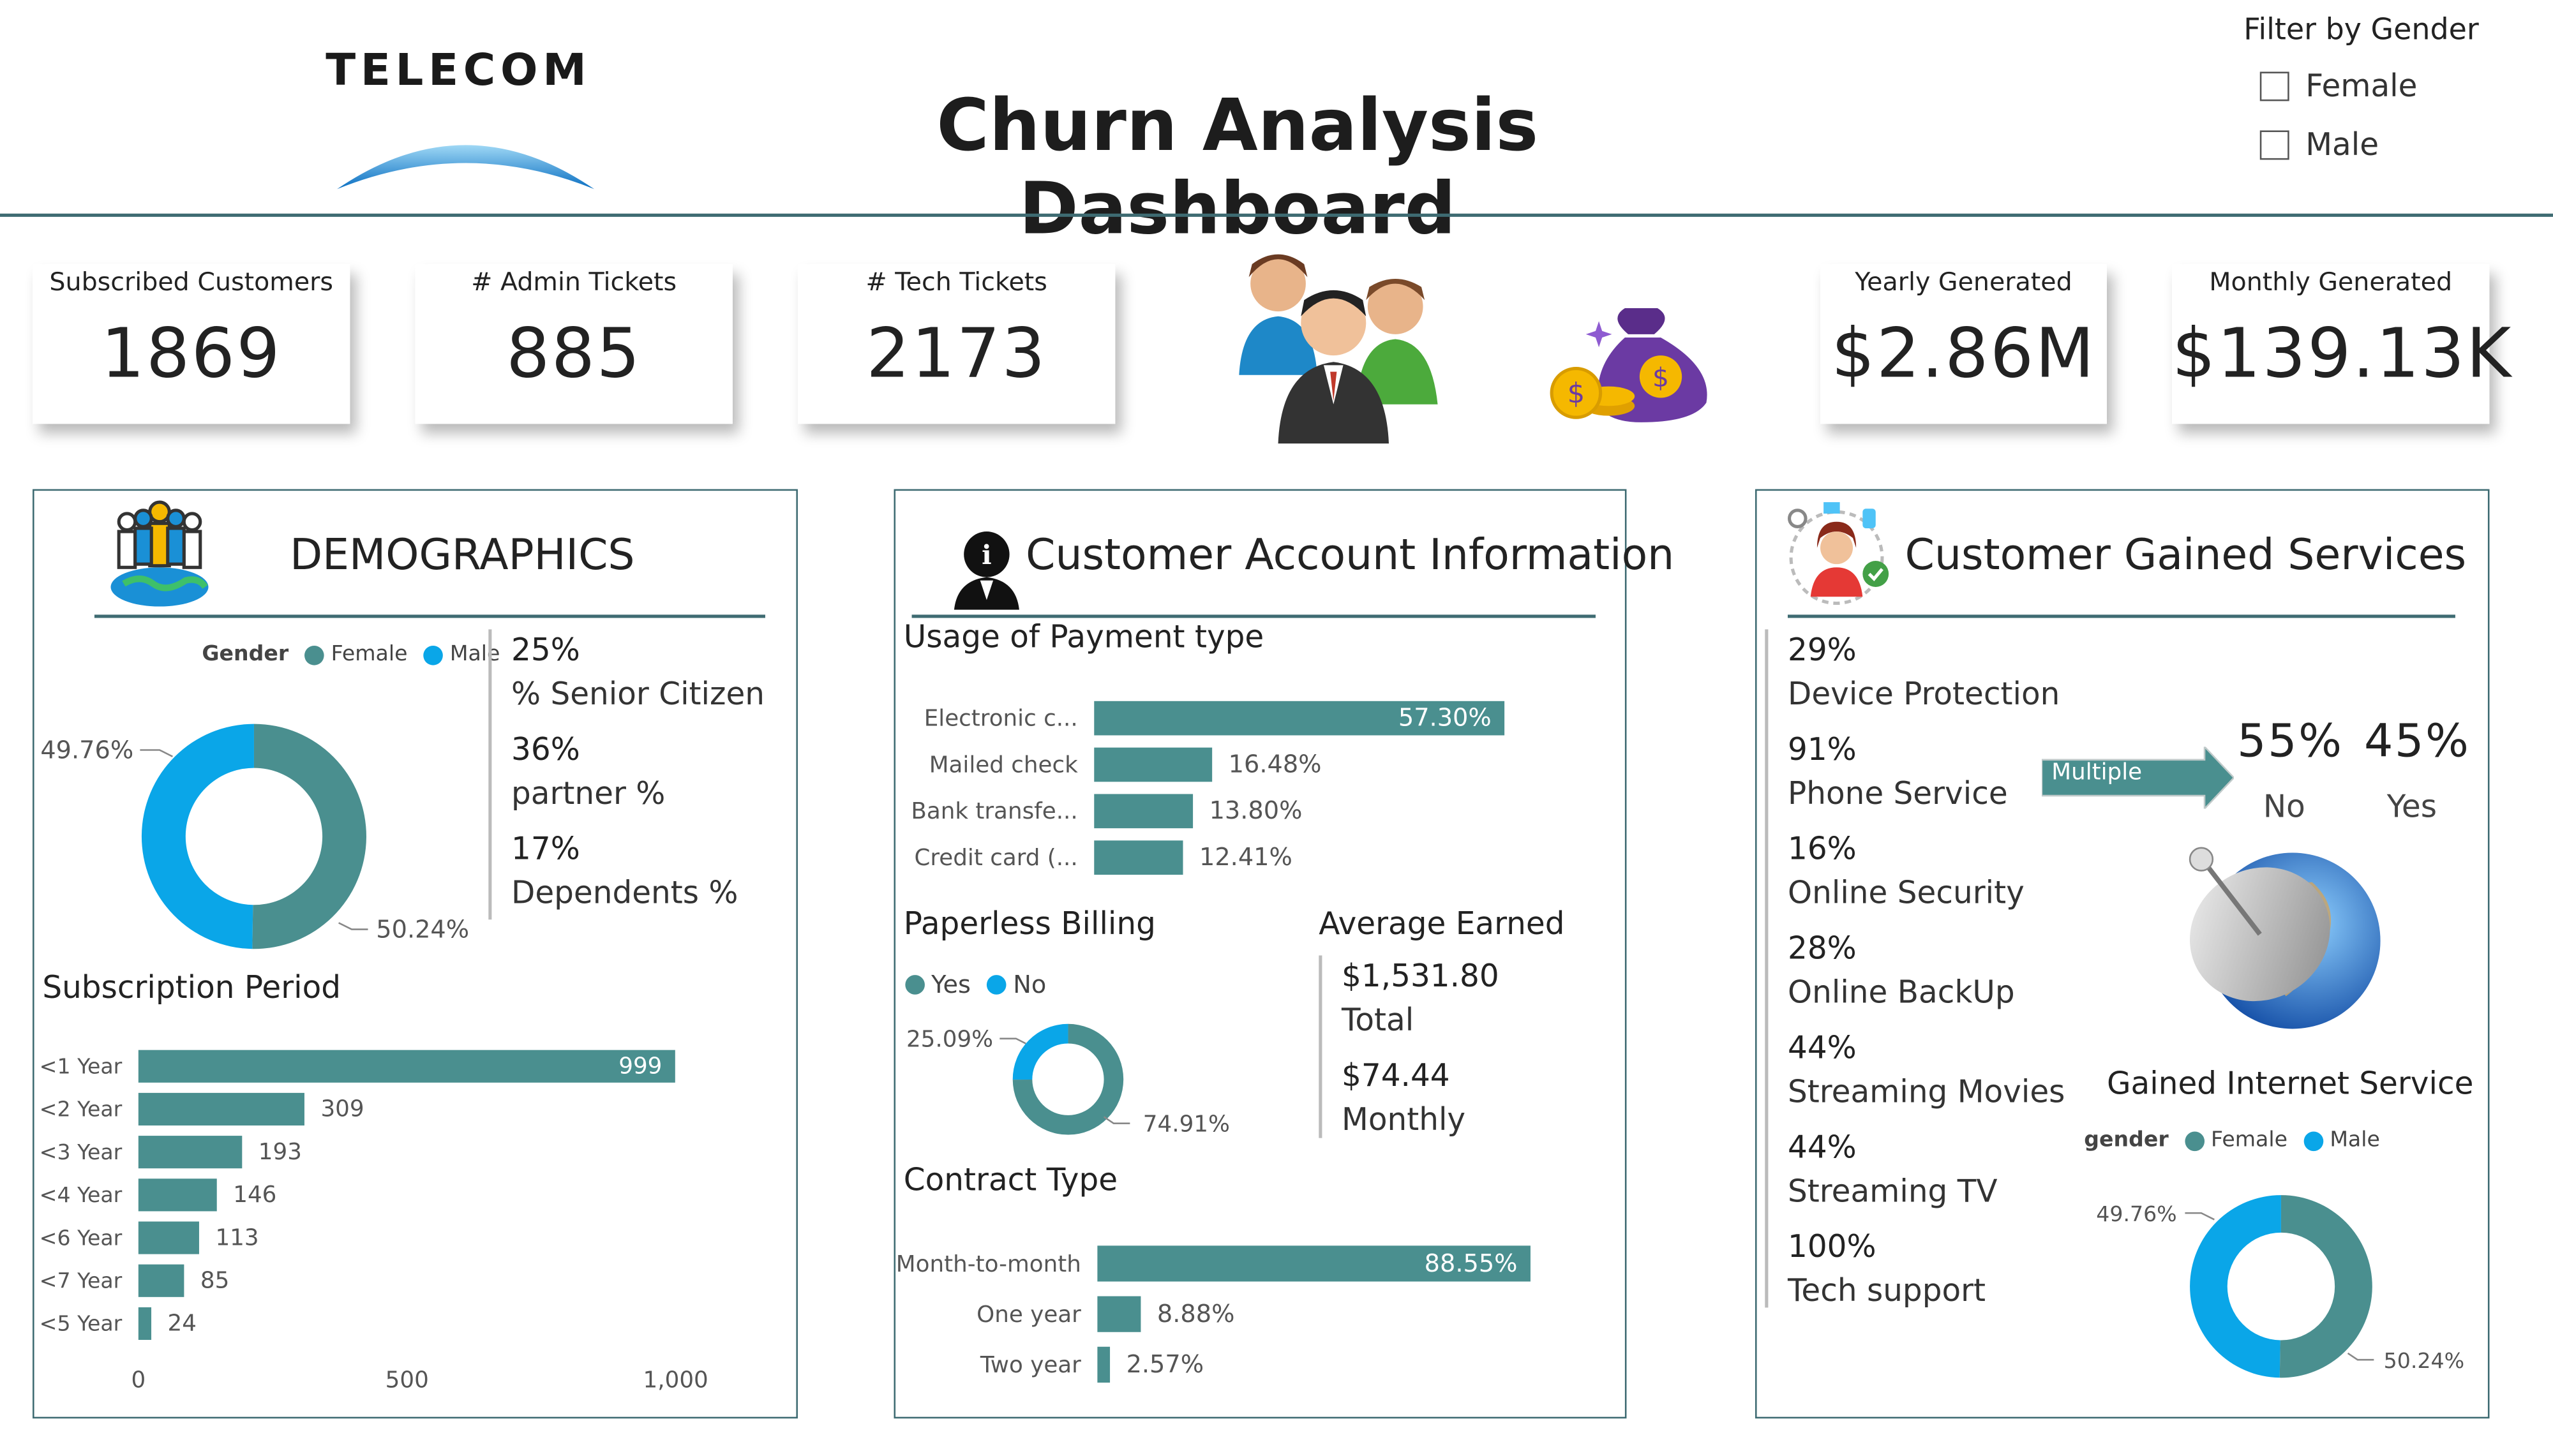 This screenshot has height=1456, width=2553. Describe the element at coordinates (588, 794) in the screenshot. I see `stat-label: partner %` at that location.